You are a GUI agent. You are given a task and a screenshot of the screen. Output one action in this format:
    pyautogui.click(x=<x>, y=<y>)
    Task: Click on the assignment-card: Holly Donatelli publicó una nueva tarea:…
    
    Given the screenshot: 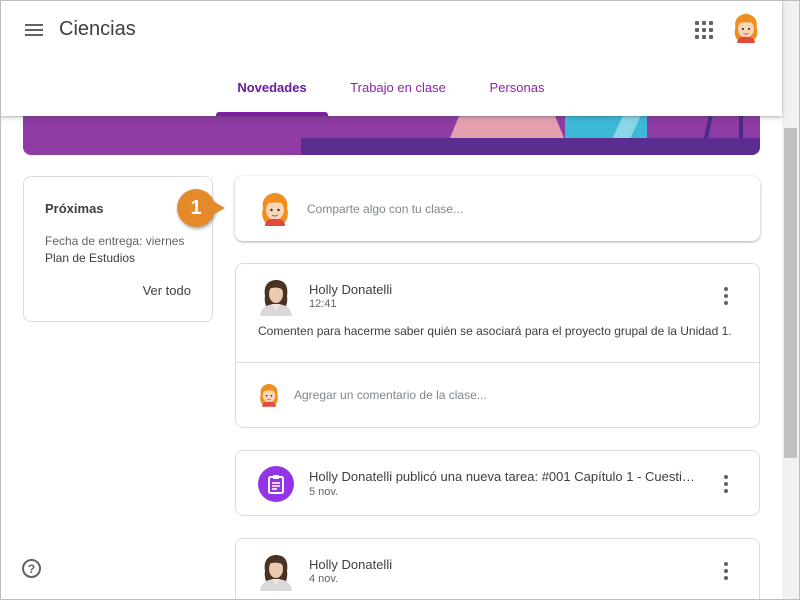 What is the action you would take?
    pyautogui.click(x=497, y=483)
    